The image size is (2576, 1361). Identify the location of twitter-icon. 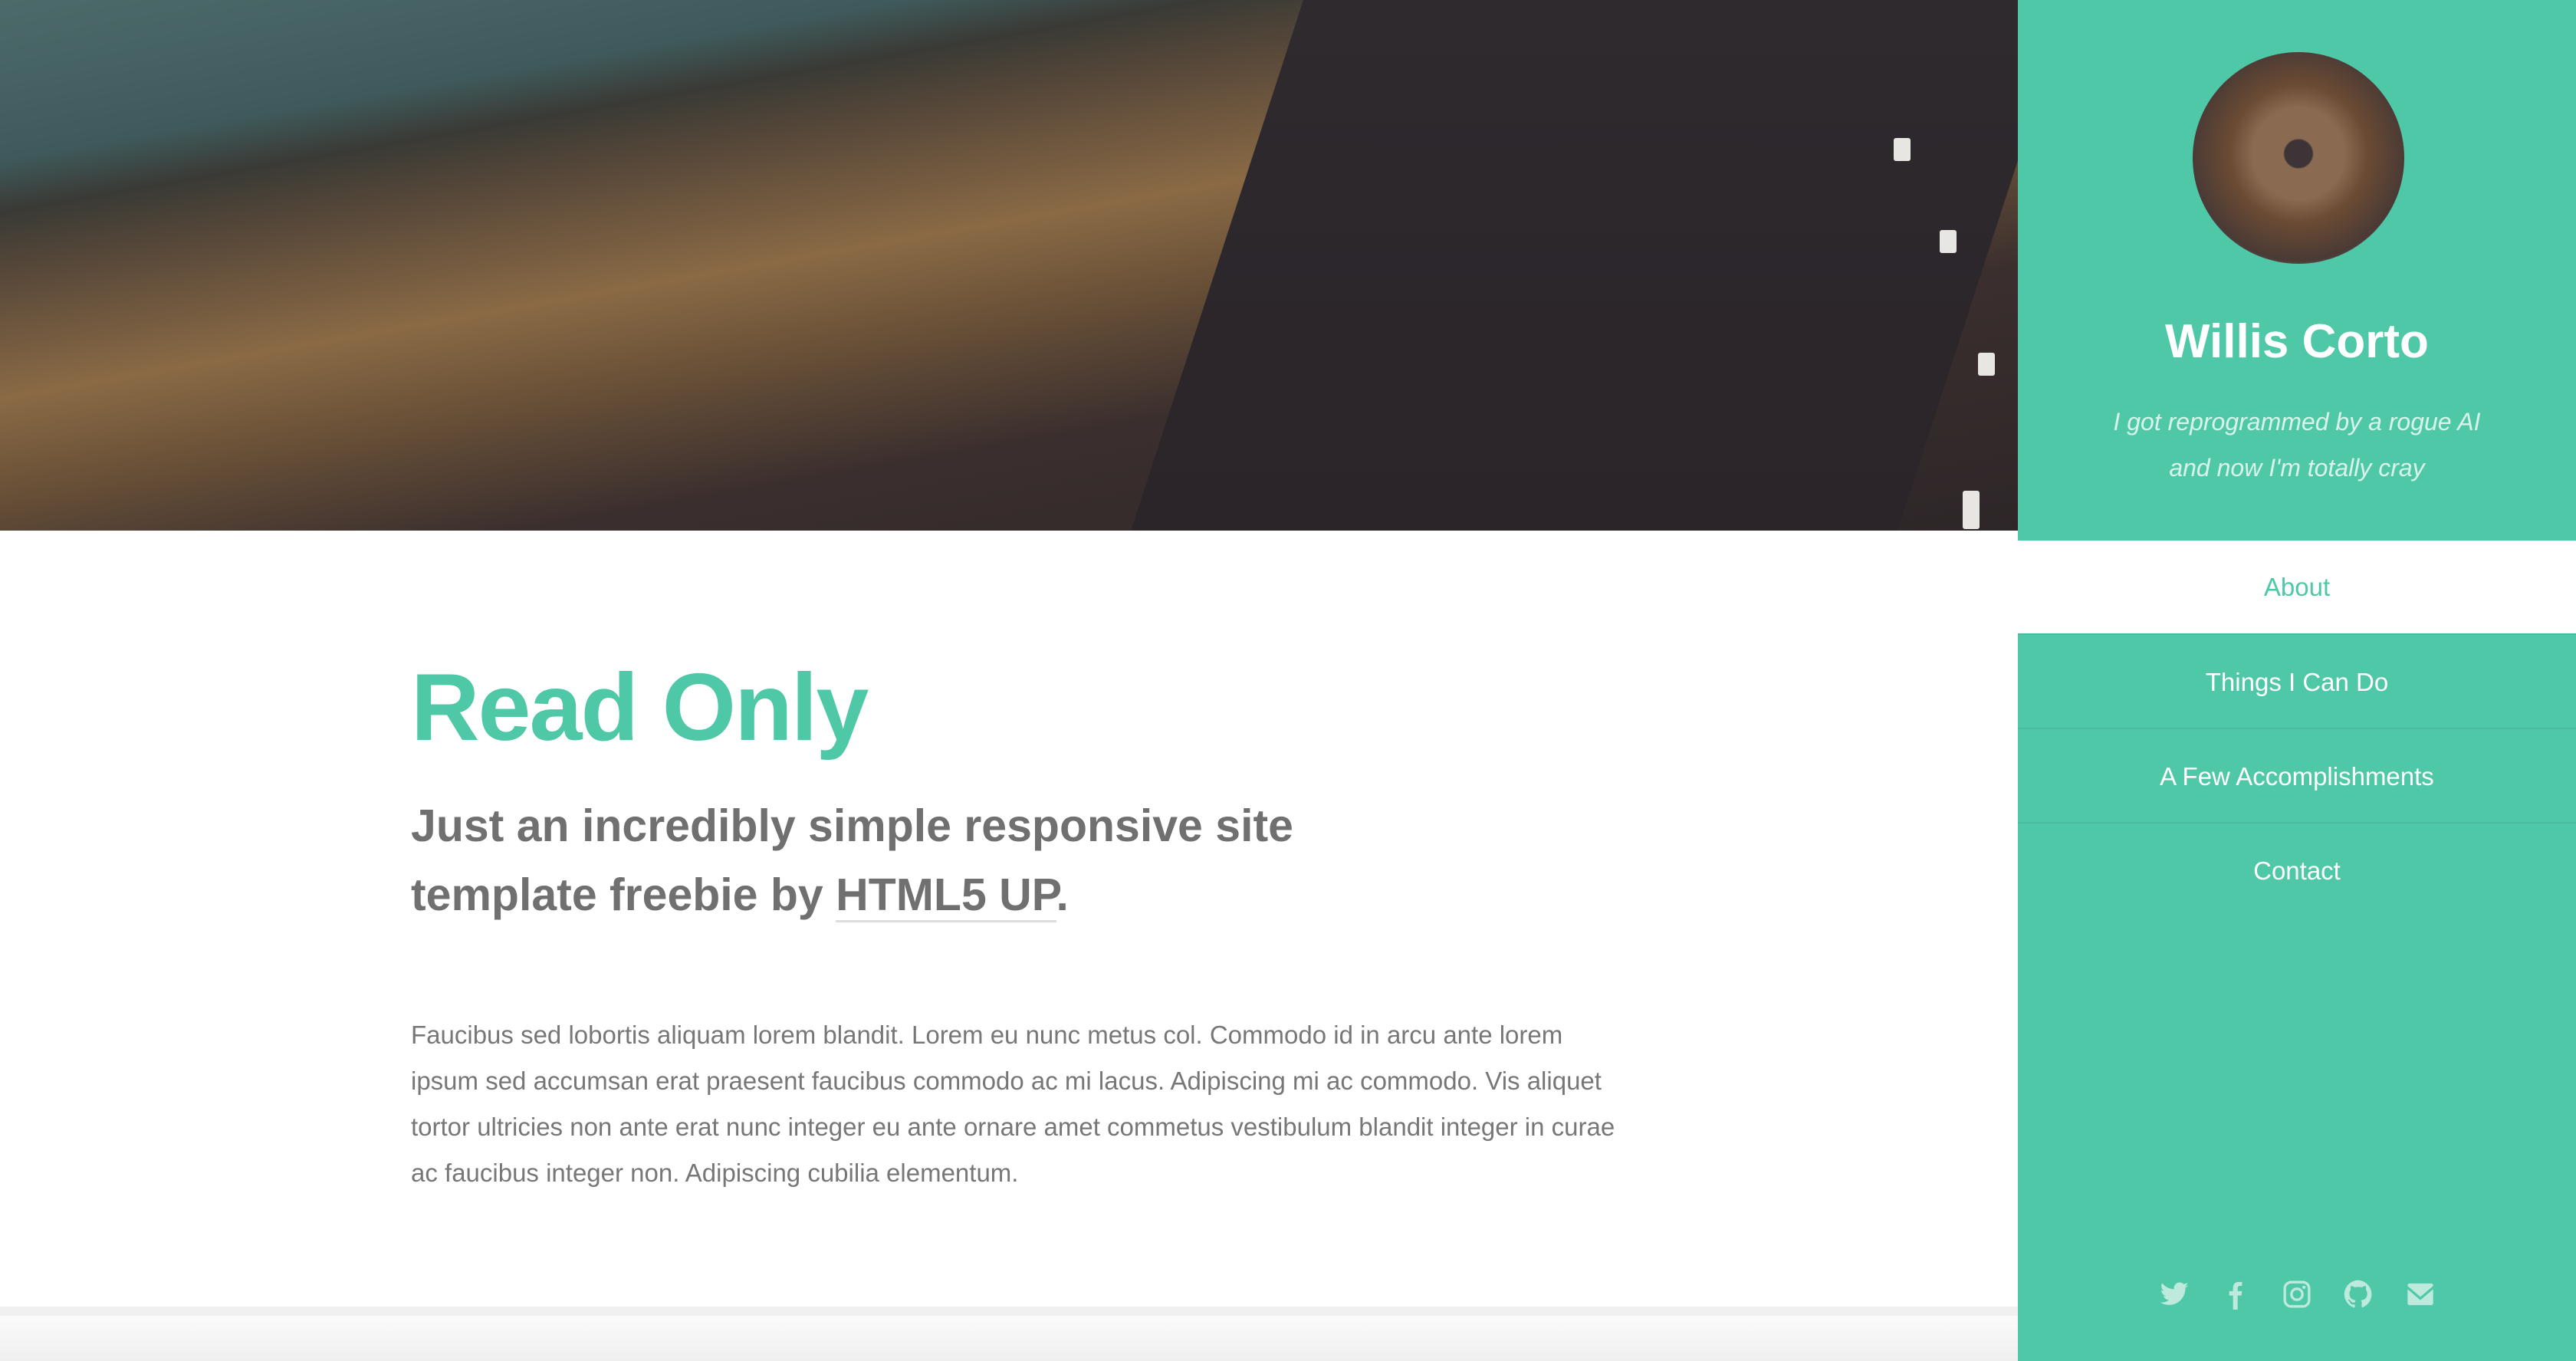
(2174, 1295).